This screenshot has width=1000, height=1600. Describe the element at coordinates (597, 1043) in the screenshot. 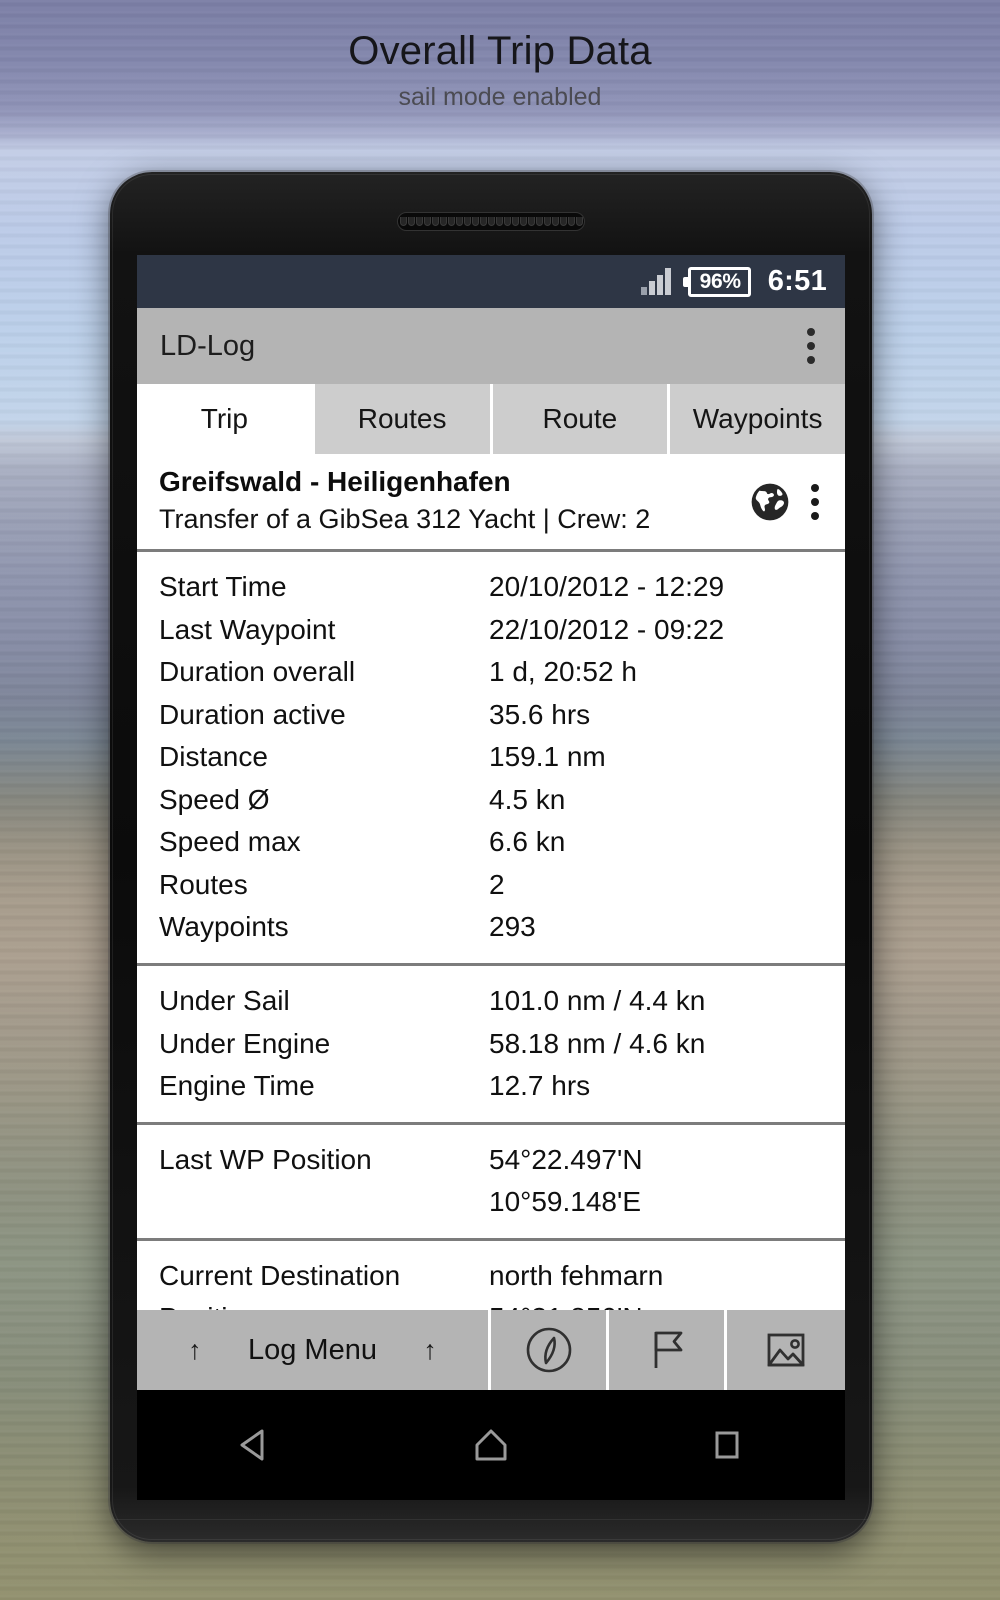

I see `row-value: 58.18 nm / 4.6 kn` at that location.